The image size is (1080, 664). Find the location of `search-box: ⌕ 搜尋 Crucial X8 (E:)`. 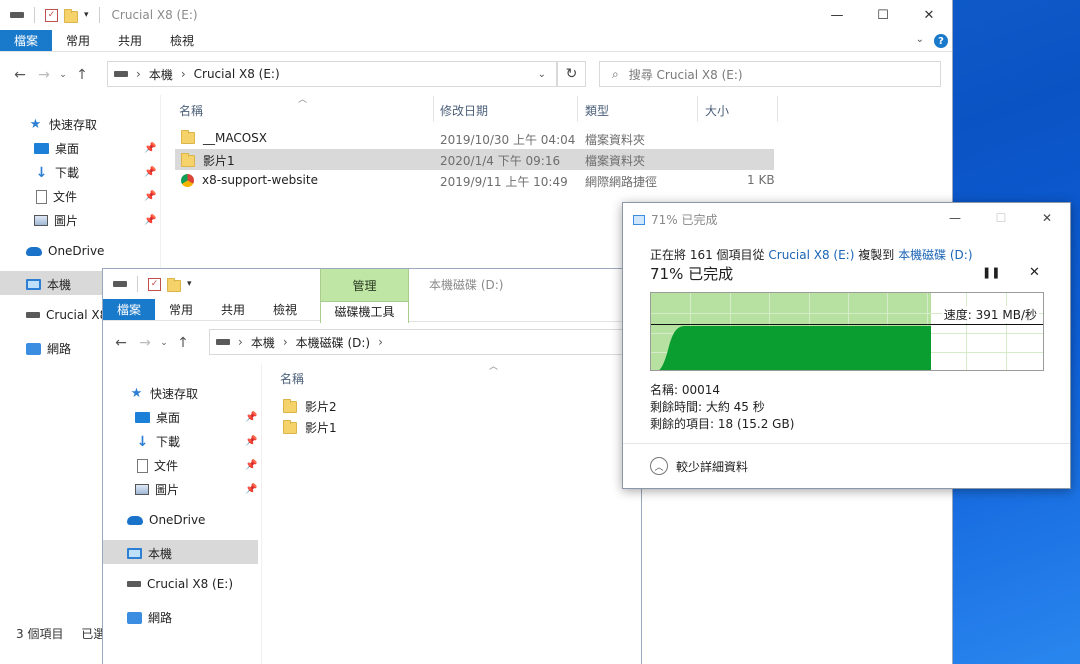

search-box: ⌕ 搜尋 Crucial X8 (E:) is located at coordinates (770, 74).